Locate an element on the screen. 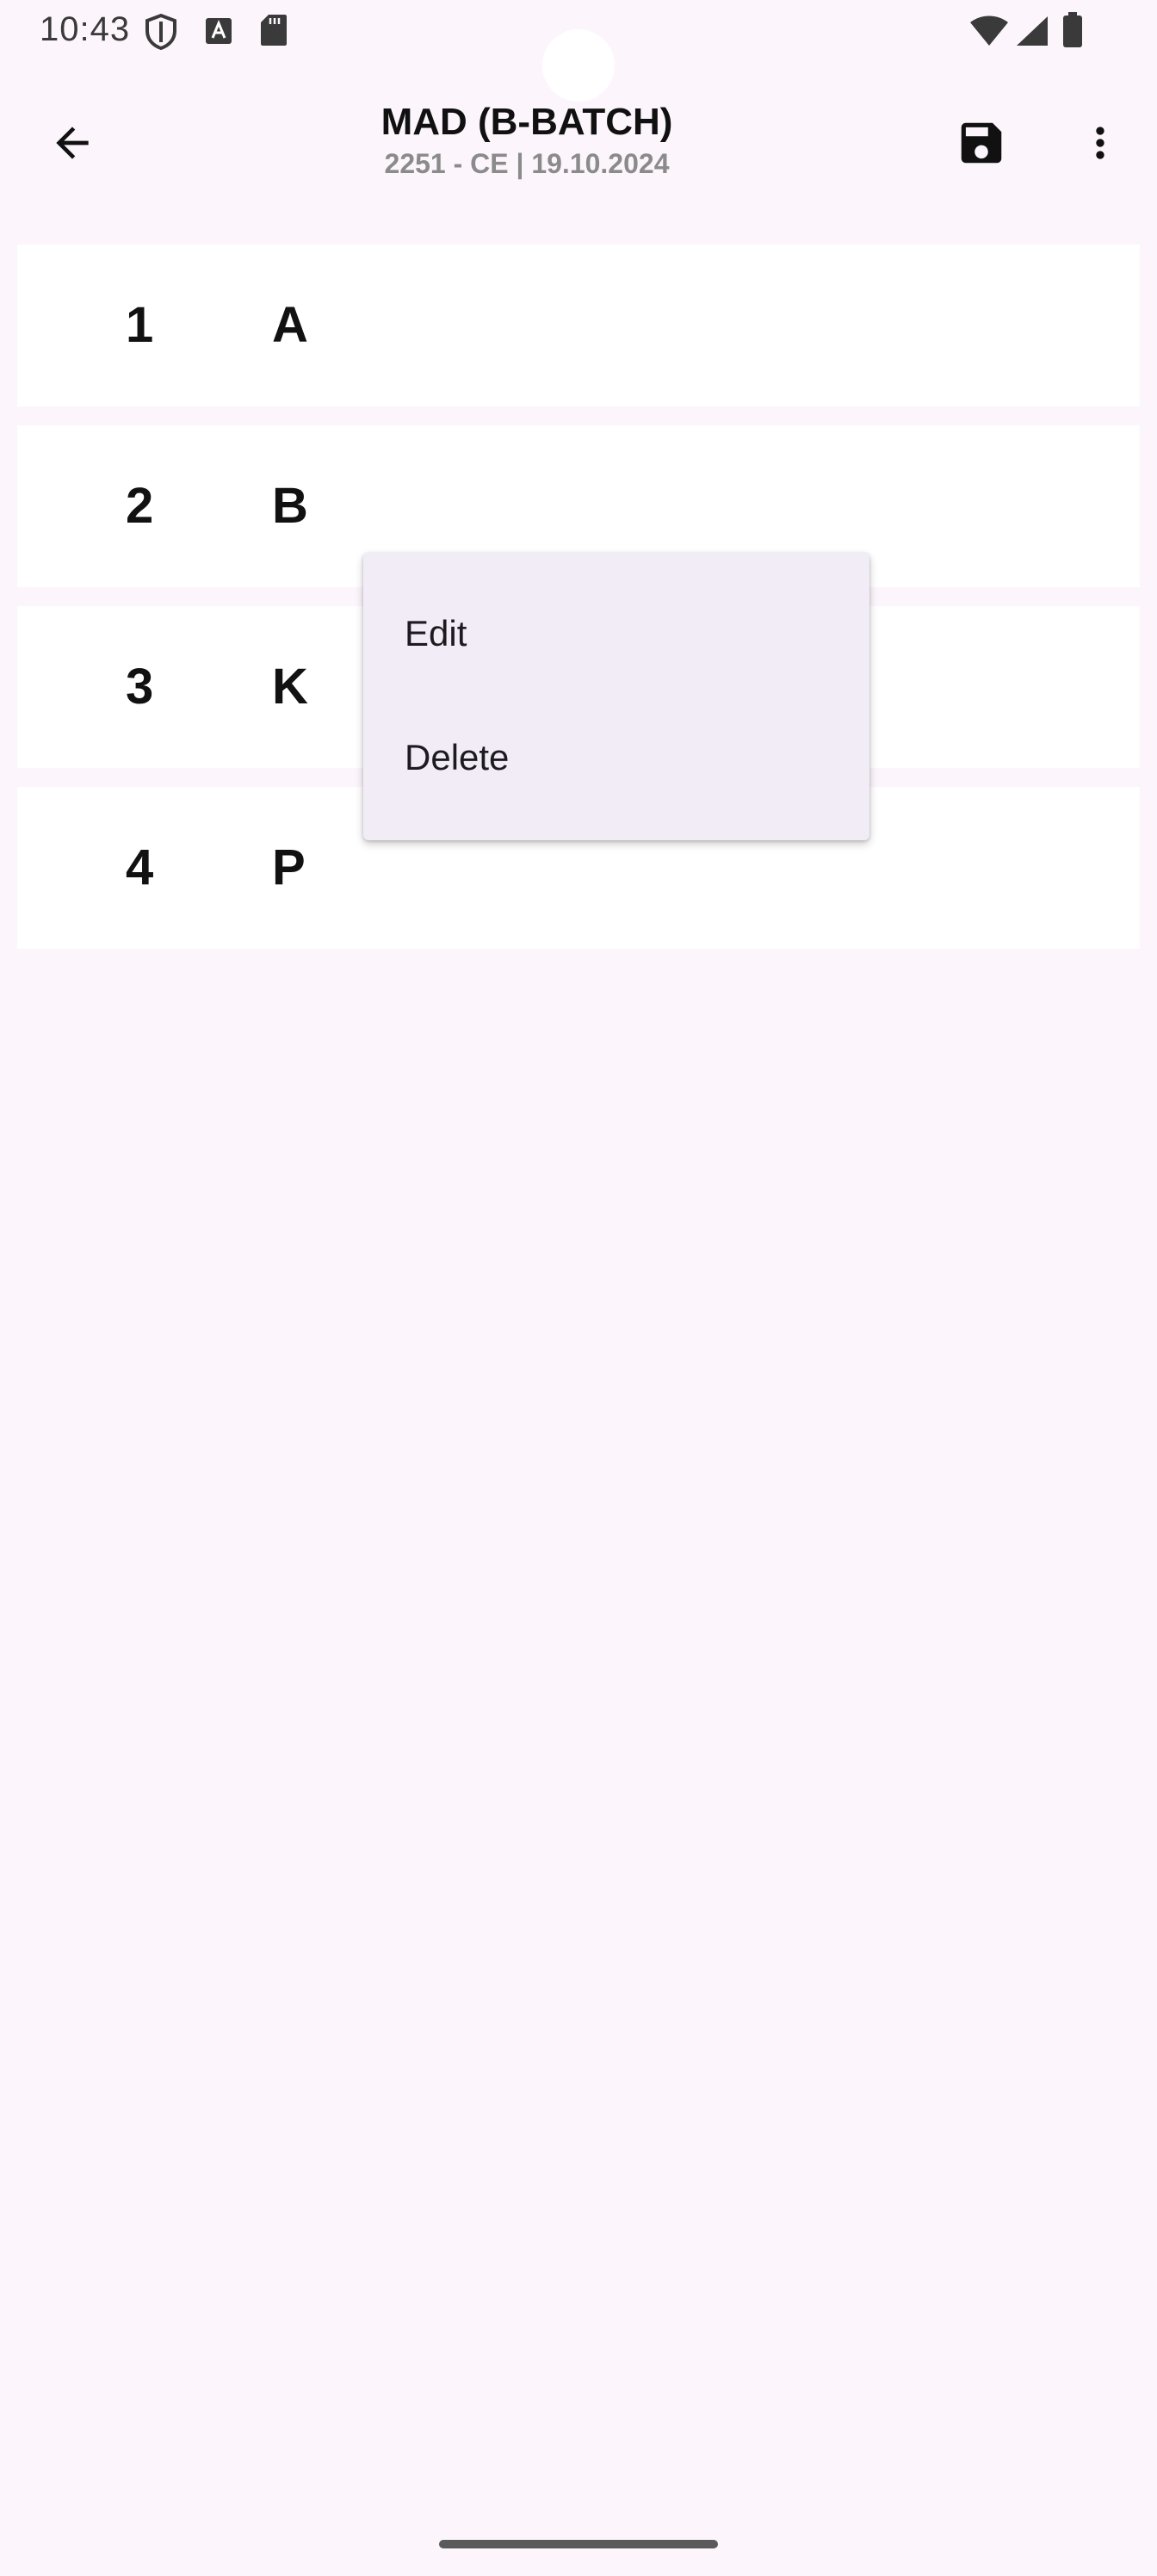  gesture-navigation-bar is located at coordinates (579, 2544).